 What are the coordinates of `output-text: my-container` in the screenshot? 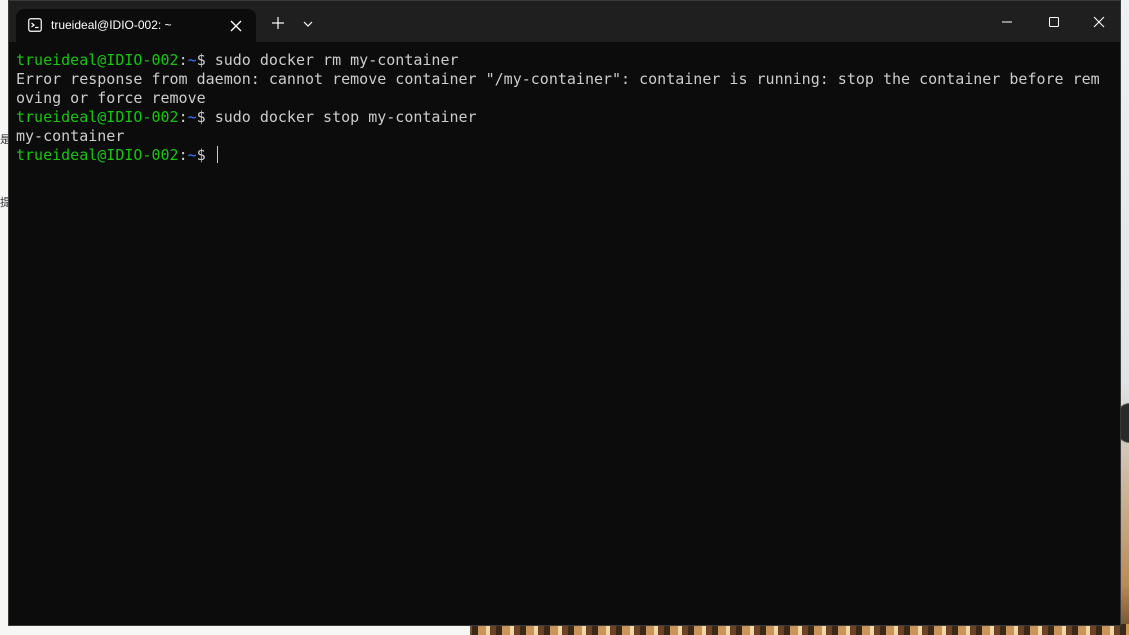 It's located at (70, 136).